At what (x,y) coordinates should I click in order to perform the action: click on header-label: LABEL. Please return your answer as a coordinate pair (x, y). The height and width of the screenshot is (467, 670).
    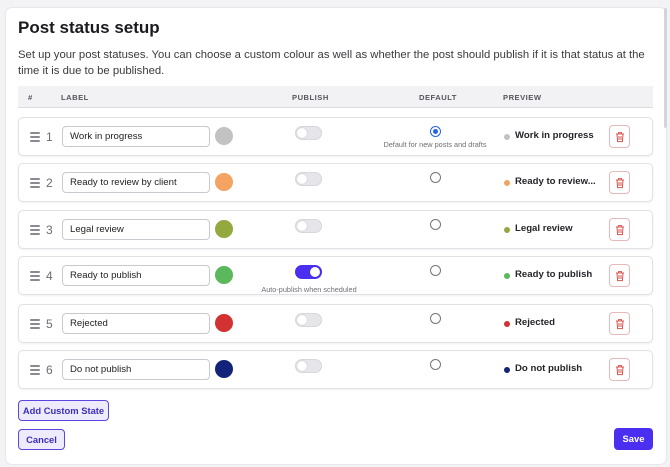
    Looking at the image, I should click on (75, 97).